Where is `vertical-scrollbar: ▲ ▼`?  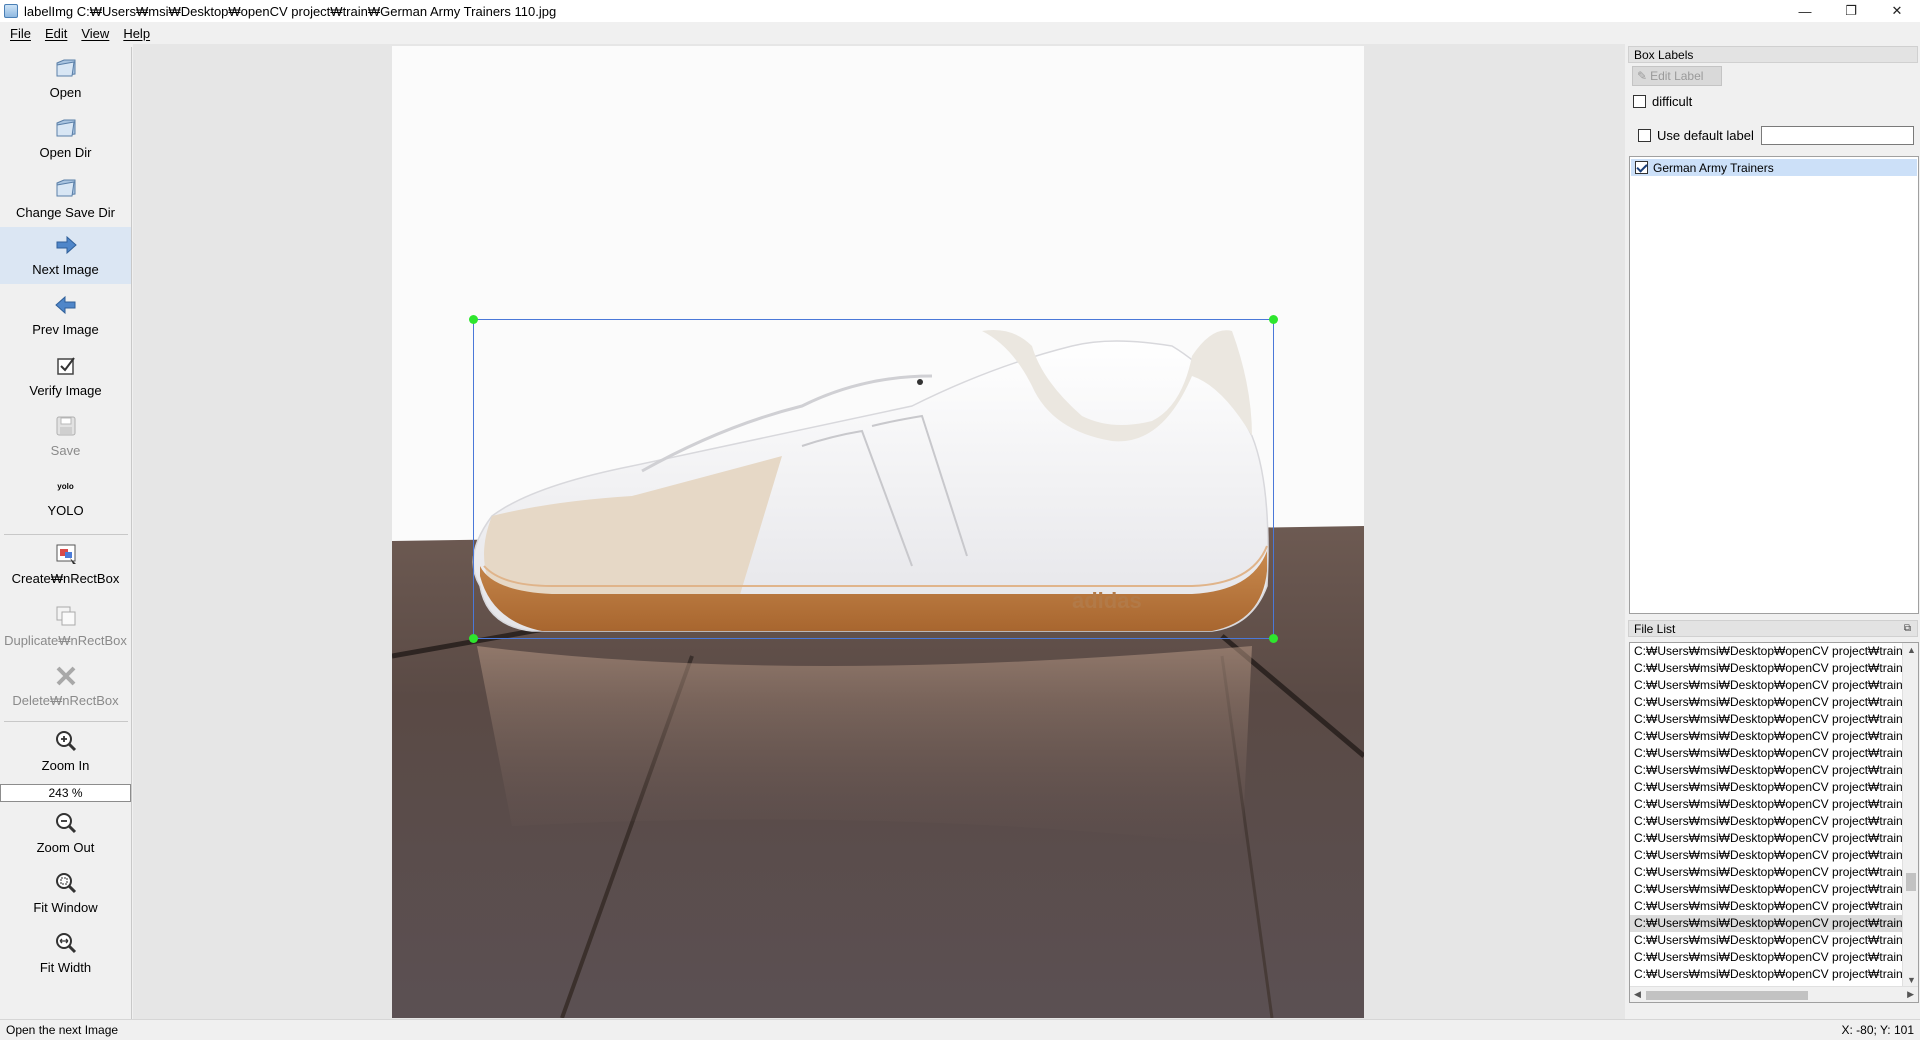
vertical-scrollbar: ▲ ▼ is located at coordinates (1910, 815).